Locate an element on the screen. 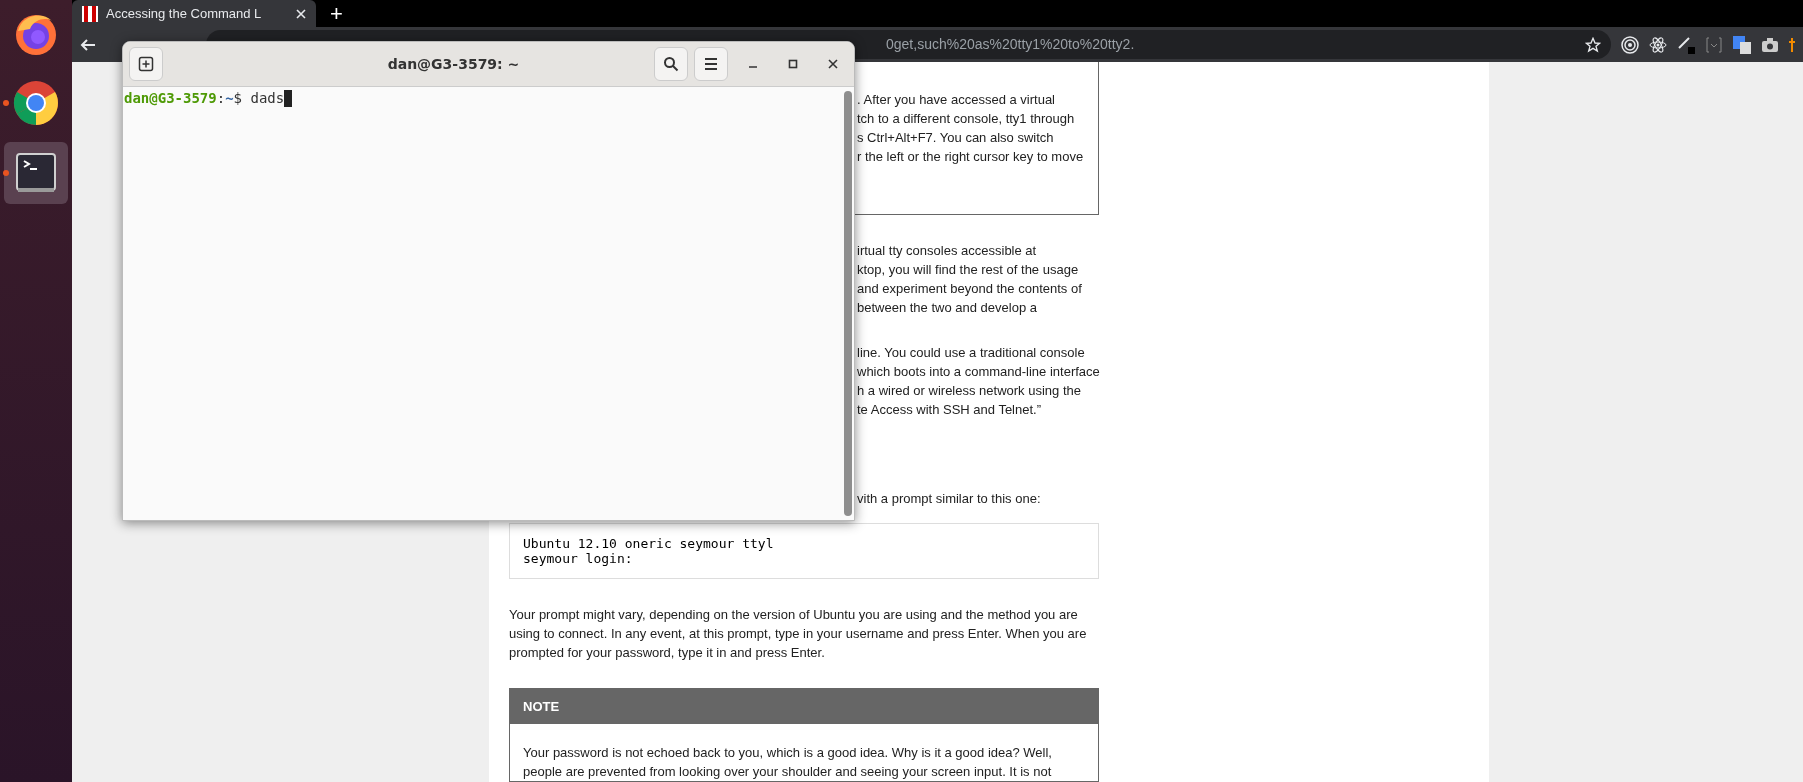 The image size is (1803, 782). dock-item is located at coordinates (36, 173).